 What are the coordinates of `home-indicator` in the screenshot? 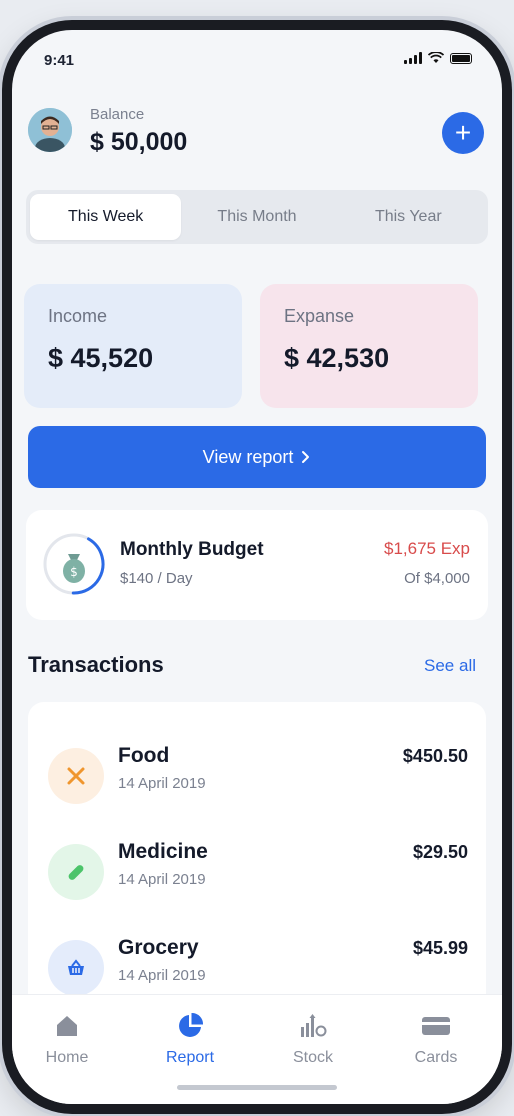 It's located at (257, 1087).